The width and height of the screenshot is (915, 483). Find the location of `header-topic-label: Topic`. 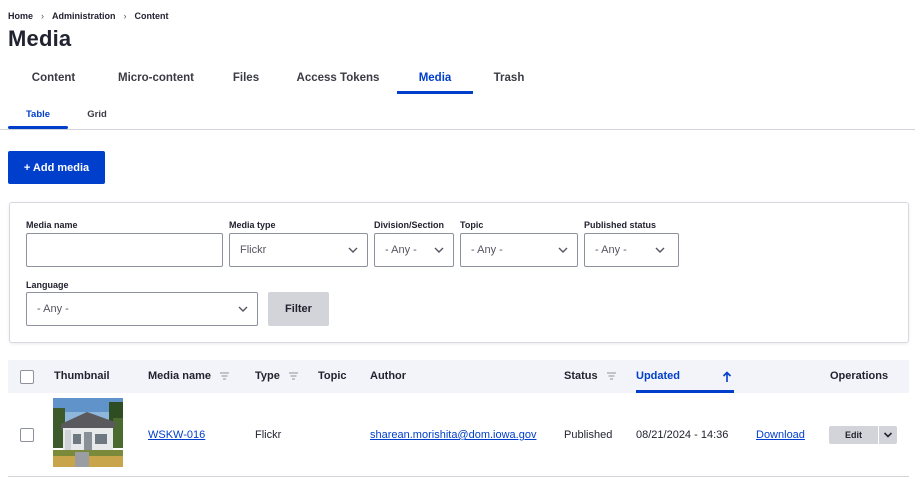

header-topic-label: Topic is located at coordinates (332, 376).